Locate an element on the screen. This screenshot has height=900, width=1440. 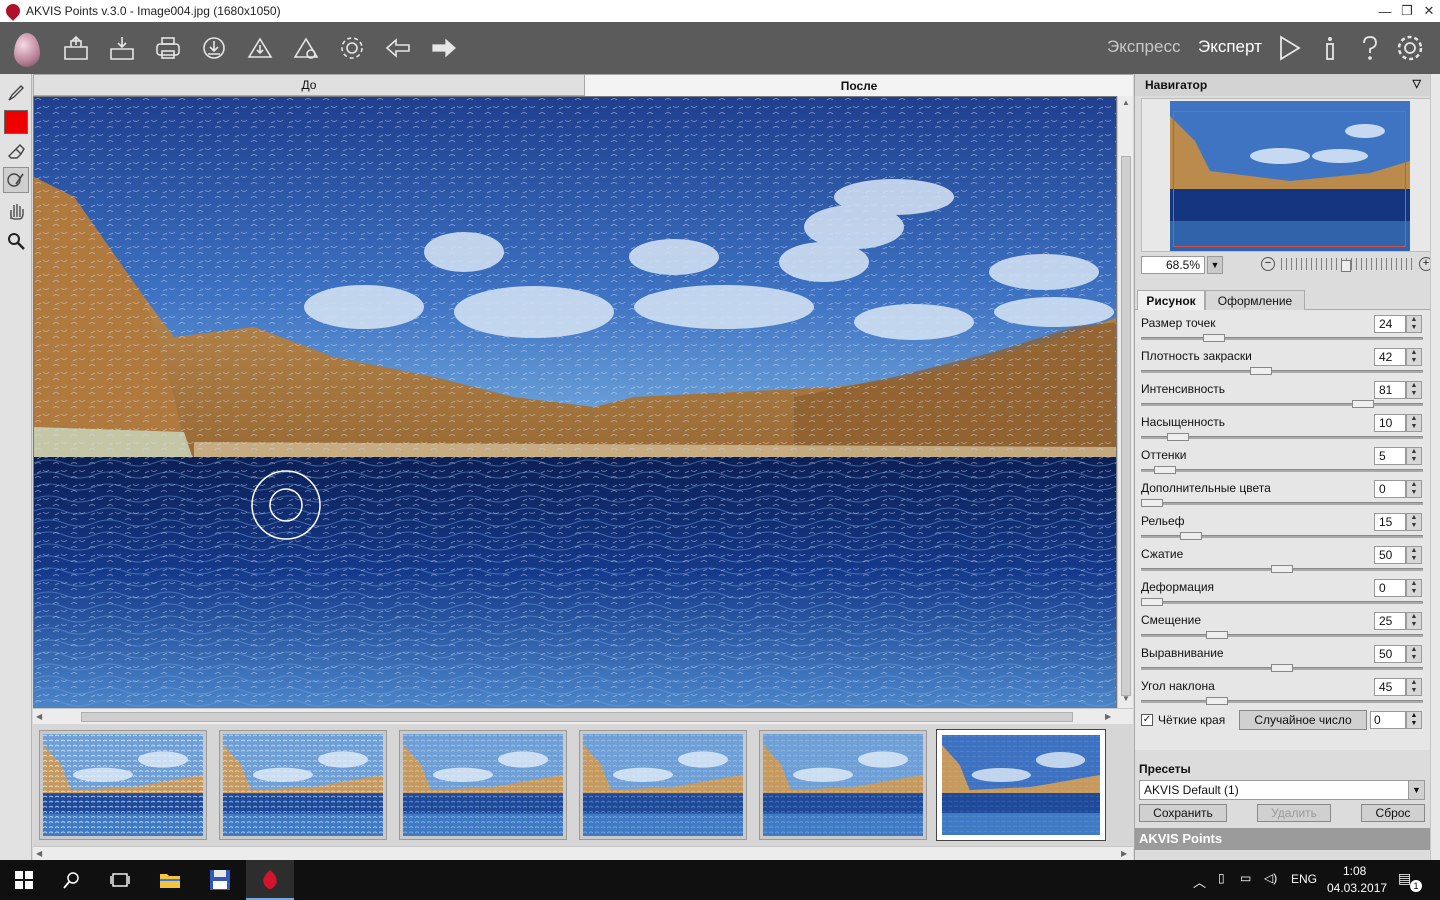
share-icon is located at coordinates (214, 48).